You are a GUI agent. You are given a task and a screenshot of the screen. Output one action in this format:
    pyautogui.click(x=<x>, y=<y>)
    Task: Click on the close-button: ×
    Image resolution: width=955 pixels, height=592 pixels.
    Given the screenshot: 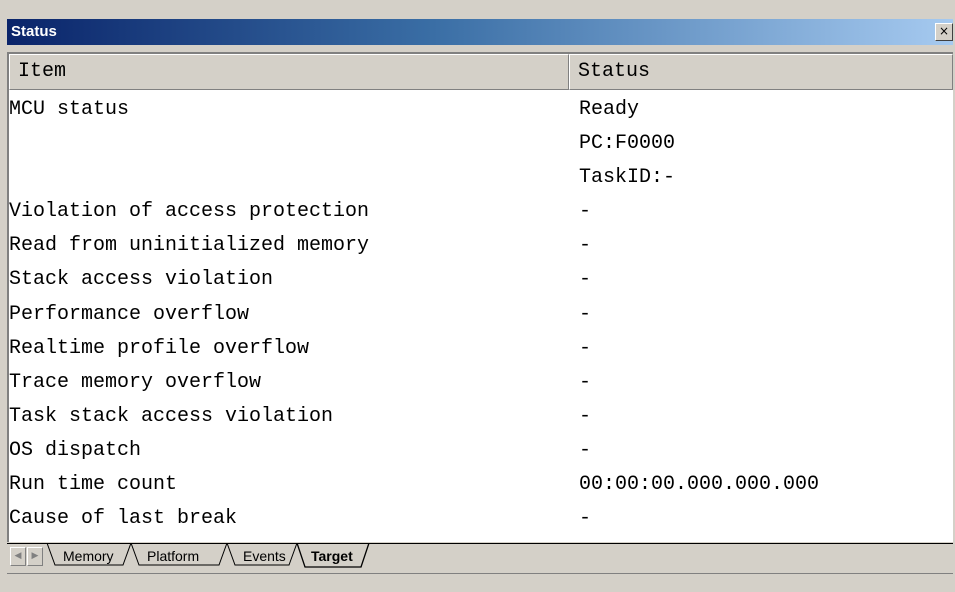 What is the action you would take?
    pyautogui.click(x=944, y=32)
    